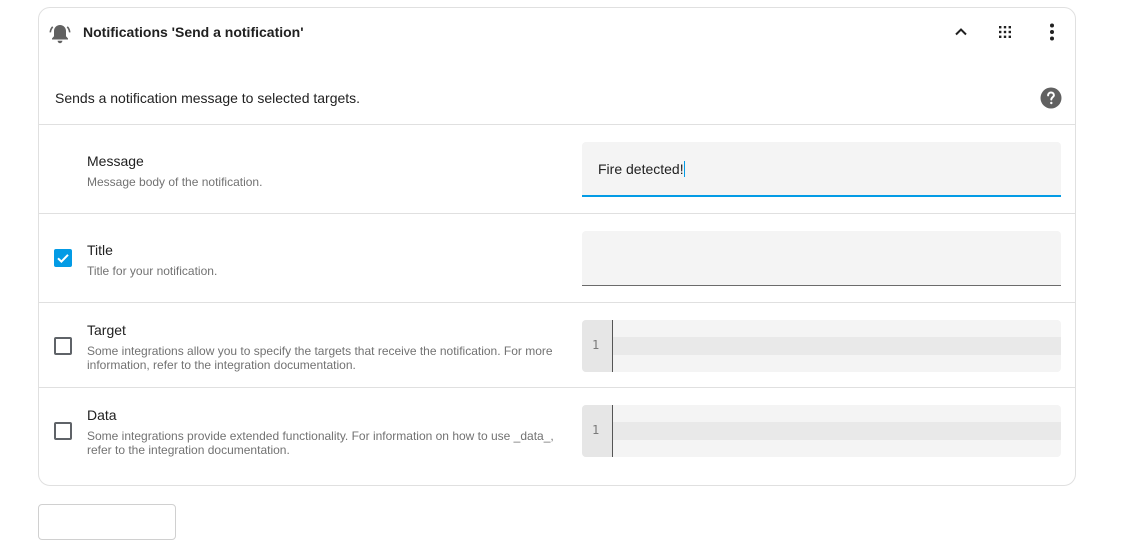  What do you see at coordinates (175, 182) in the screenshot?
I see `field-description: Message body of the notification.` at bounding box center [175, 182].